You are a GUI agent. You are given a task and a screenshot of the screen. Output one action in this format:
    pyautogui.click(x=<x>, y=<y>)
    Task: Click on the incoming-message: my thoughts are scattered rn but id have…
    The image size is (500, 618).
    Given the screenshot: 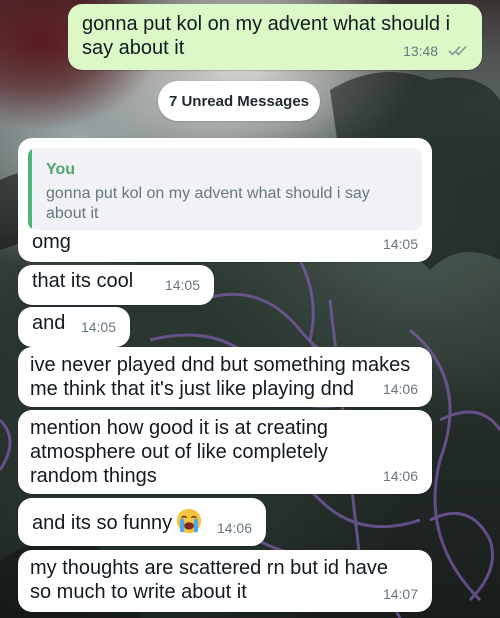 What is the action you would take?
    pyautogui.click(x=225, y=581)
    